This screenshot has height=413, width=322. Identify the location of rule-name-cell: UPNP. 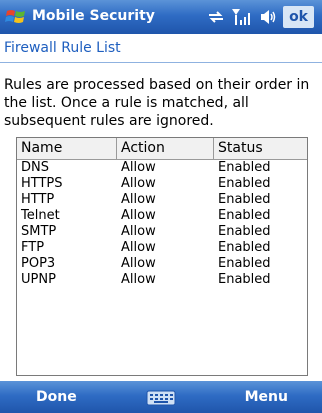
(38, 279).